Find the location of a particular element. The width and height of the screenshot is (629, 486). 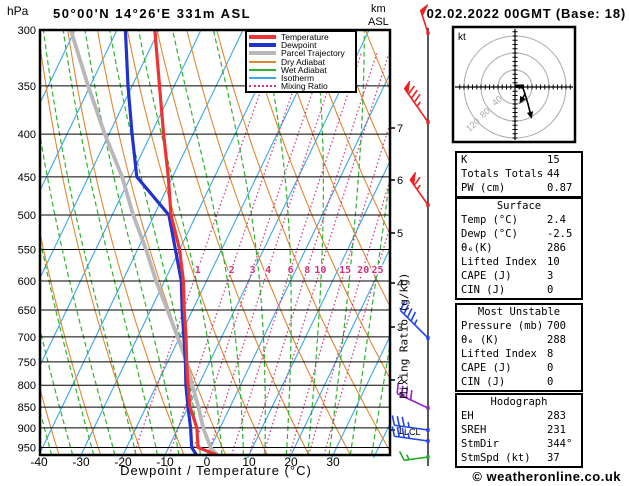

table-row: Temp (°C) 2.4 is located at coordinates (519, 221).